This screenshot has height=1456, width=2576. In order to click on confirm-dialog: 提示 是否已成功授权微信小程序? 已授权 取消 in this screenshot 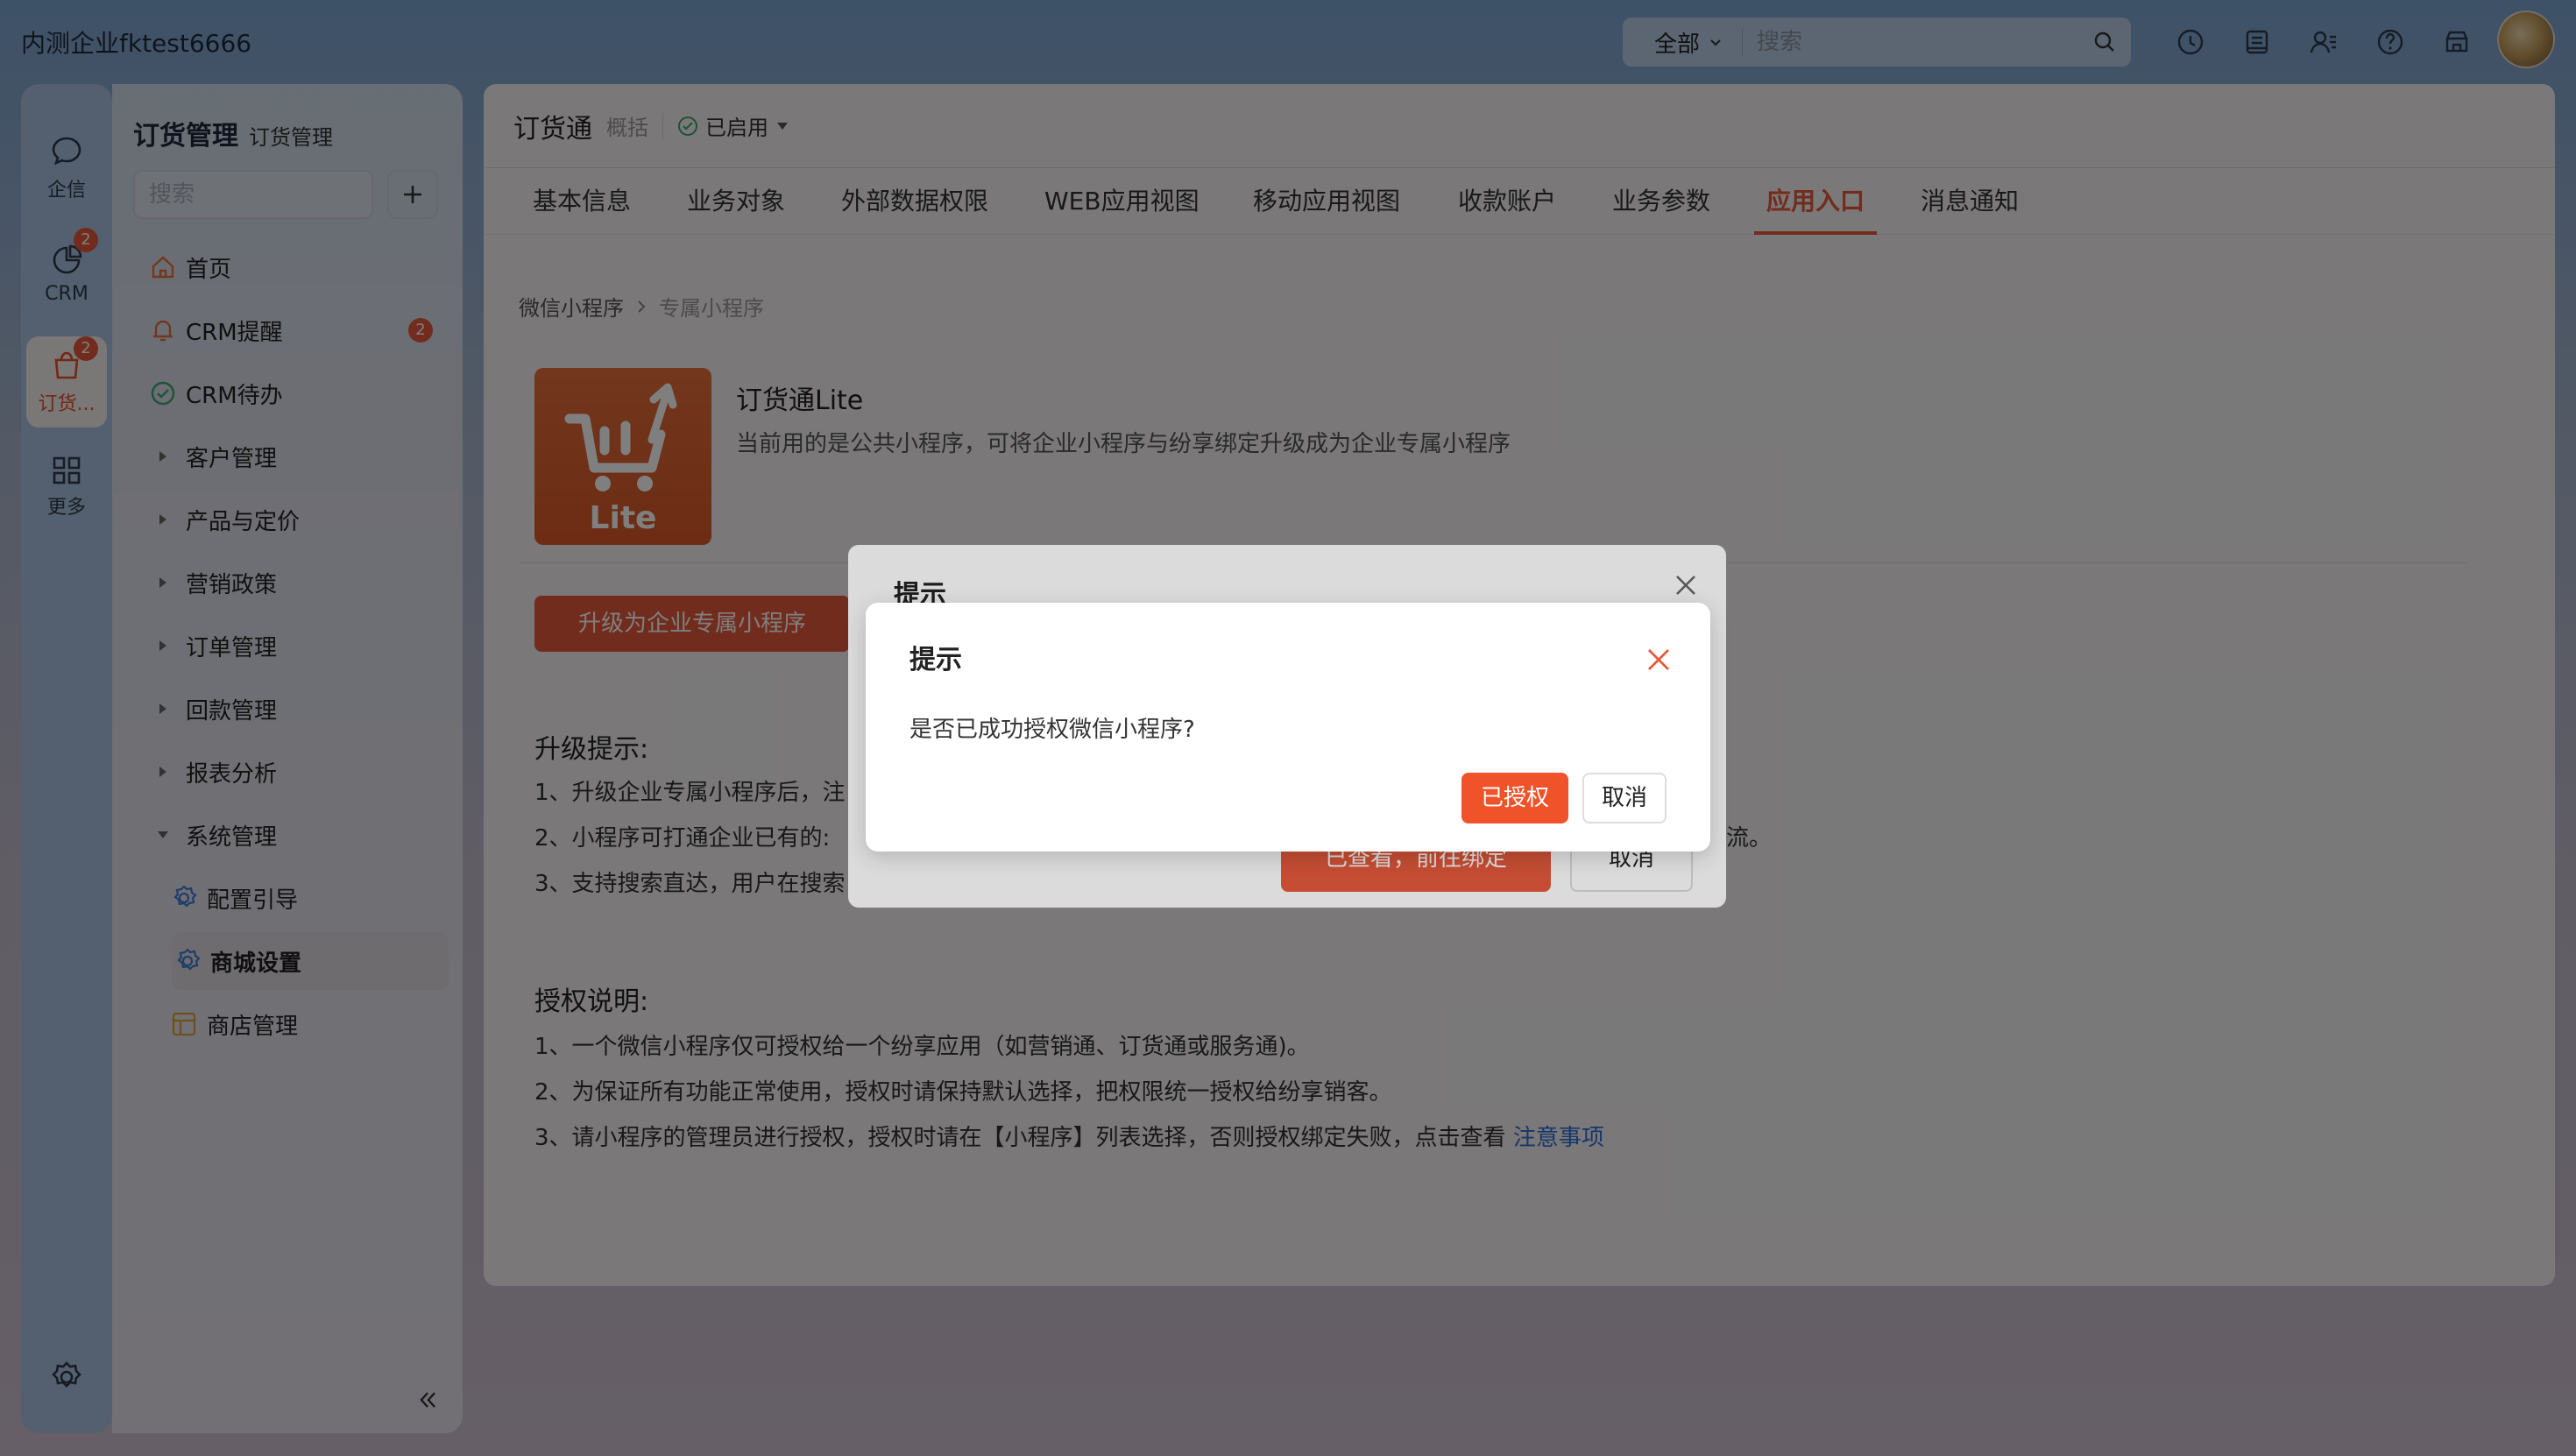, I will do `click(1288, 727)`.